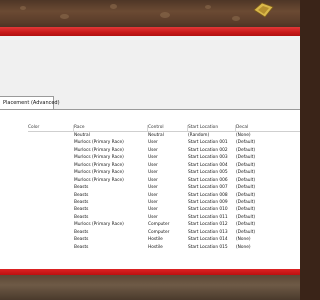 This screenshot has width=320, height=300. What do you see at coordinates (208, 143) in the screenshot?
I see `player-start-location: Start Location 001` at bounding box center [208, 143].